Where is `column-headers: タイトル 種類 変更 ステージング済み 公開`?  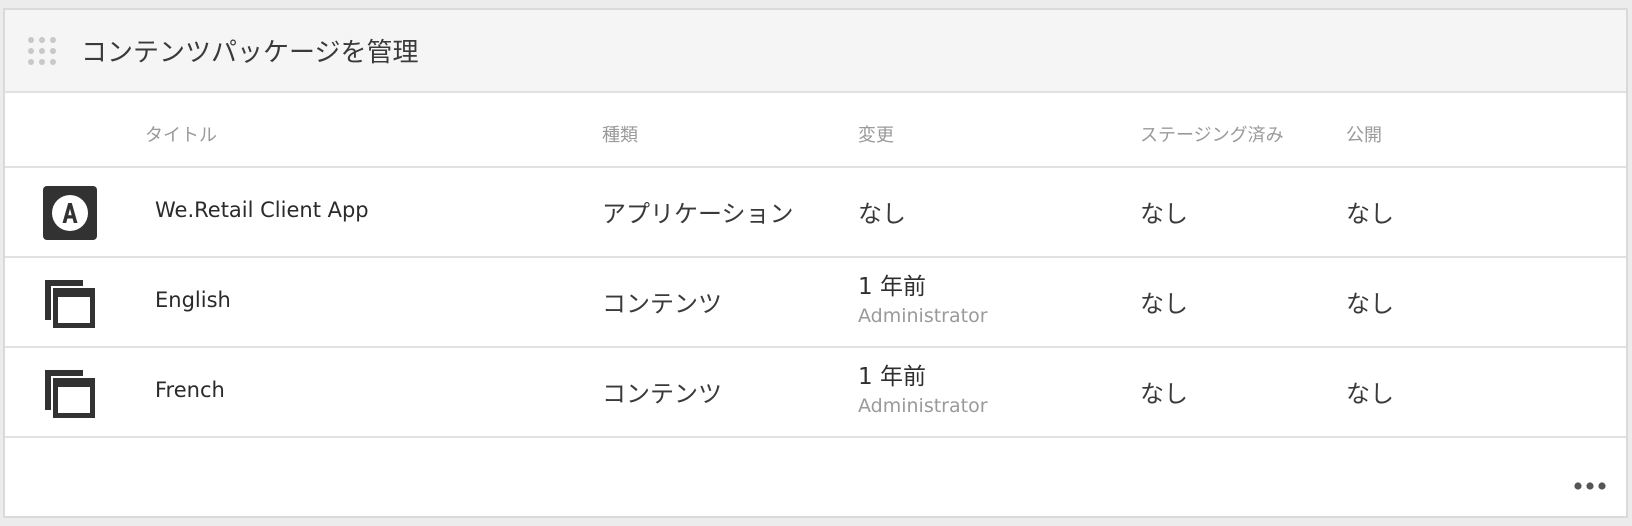
column-headers: タイトル 種類 変更 ステージング済み 公開 is located at coordinates (815, 130).